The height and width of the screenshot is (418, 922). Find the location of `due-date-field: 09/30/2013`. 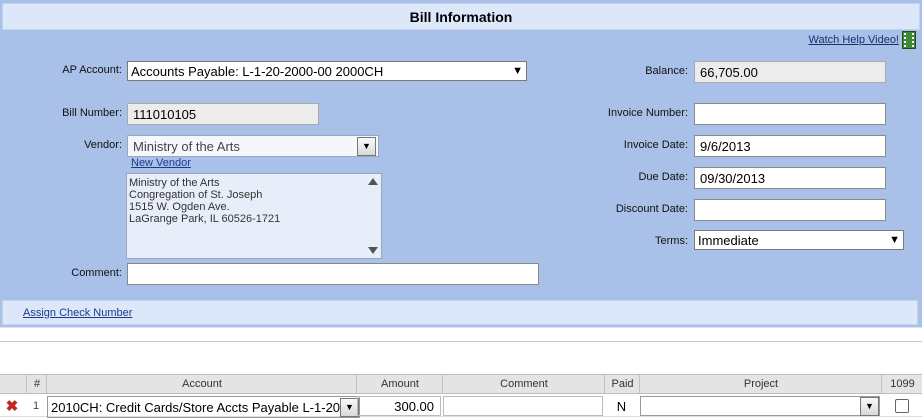

due-date-field: 09/30/2013 is located at coordinates (790, 178).